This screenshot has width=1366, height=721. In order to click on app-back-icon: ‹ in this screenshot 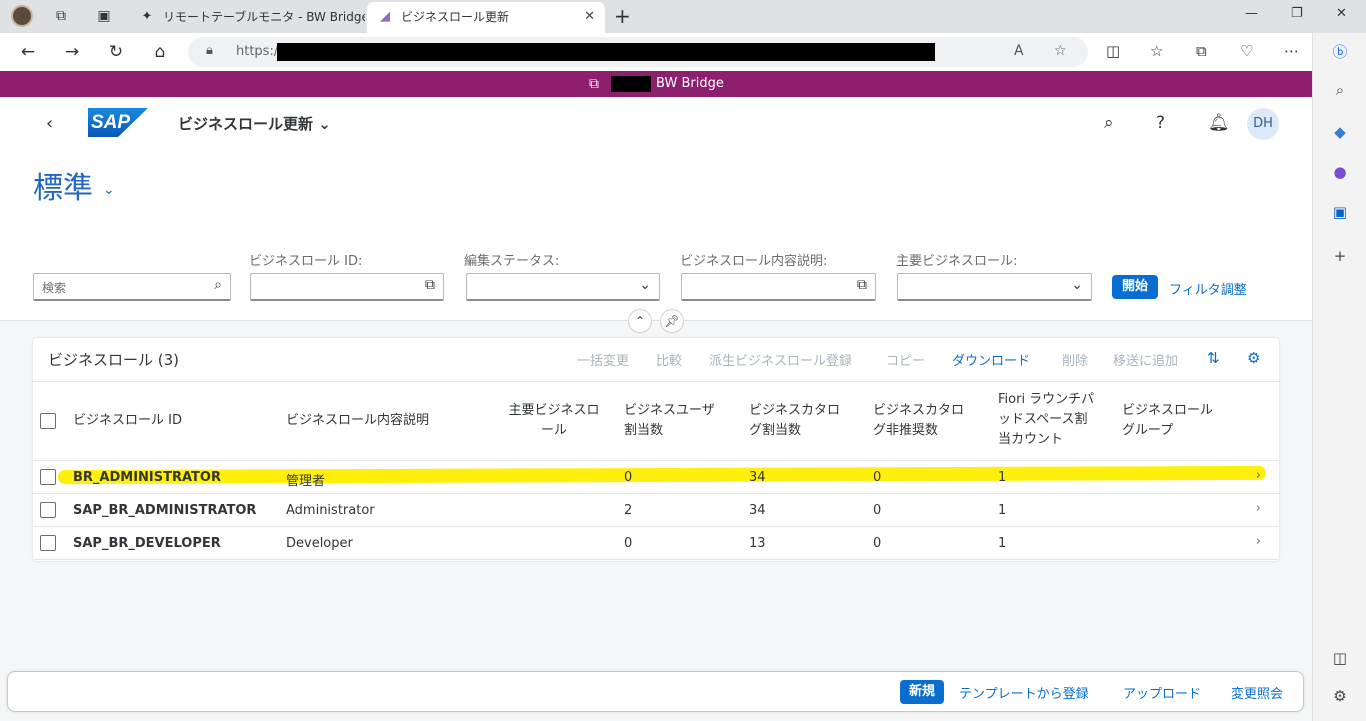, I will do `click(49, 123)`.